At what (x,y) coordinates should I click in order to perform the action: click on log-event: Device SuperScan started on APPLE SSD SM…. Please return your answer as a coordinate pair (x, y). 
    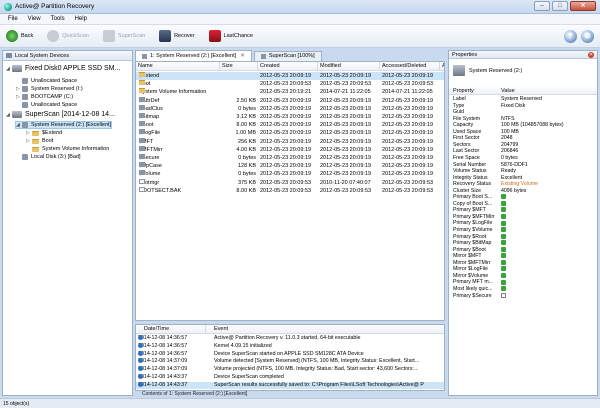
    Looking at the image, I should click on (289, 353).